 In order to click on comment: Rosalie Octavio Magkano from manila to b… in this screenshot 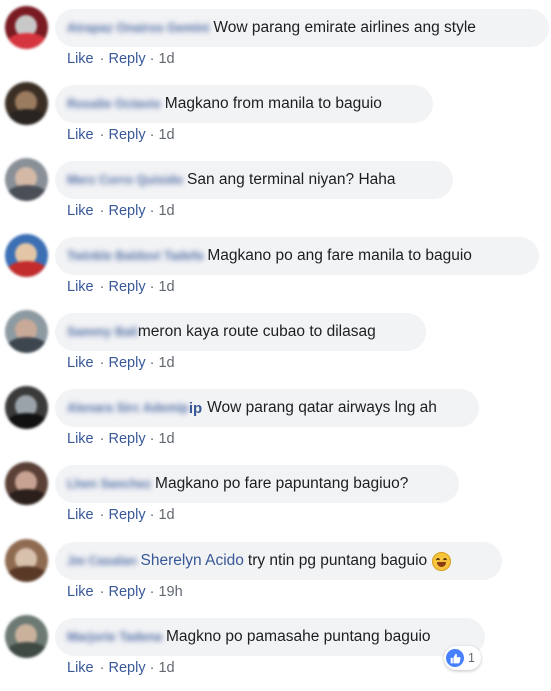, I will do `click(275, 114)`.